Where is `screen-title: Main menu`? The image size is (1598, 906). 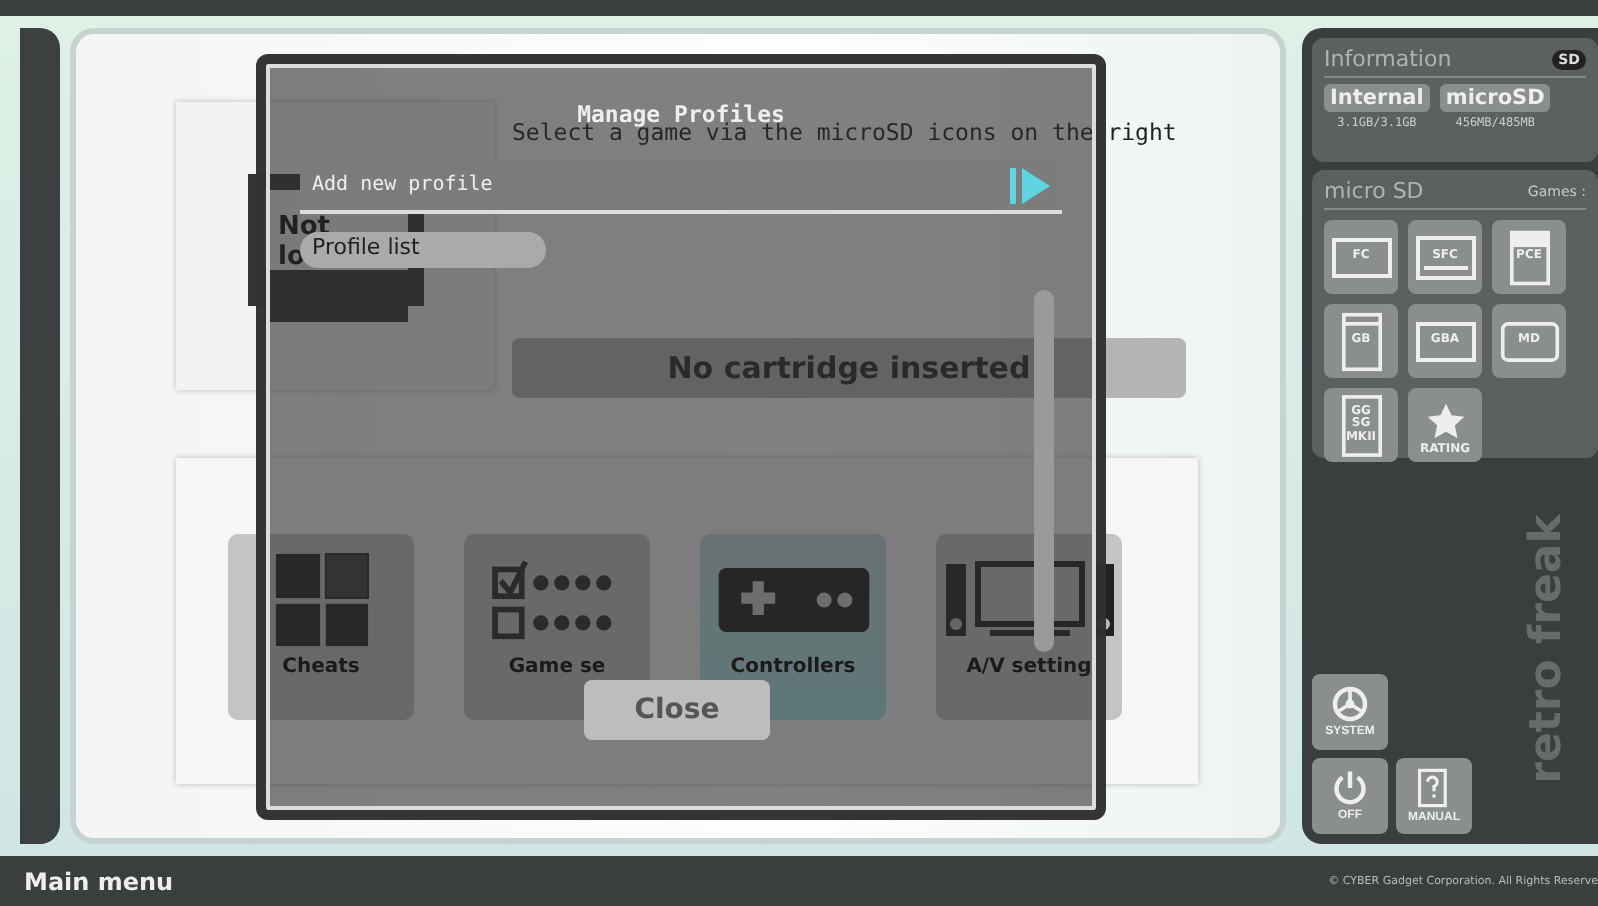 screen-title: Main menu is located at coordinates (99, 881).